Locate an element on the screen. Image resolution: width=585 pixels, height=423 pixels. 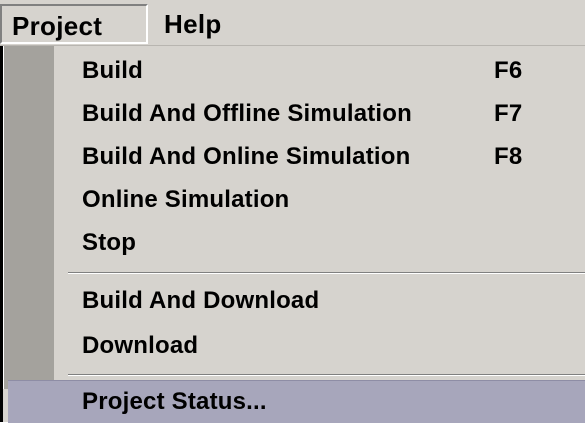
menu-icon-gutter is located at coordinates (28, 217).